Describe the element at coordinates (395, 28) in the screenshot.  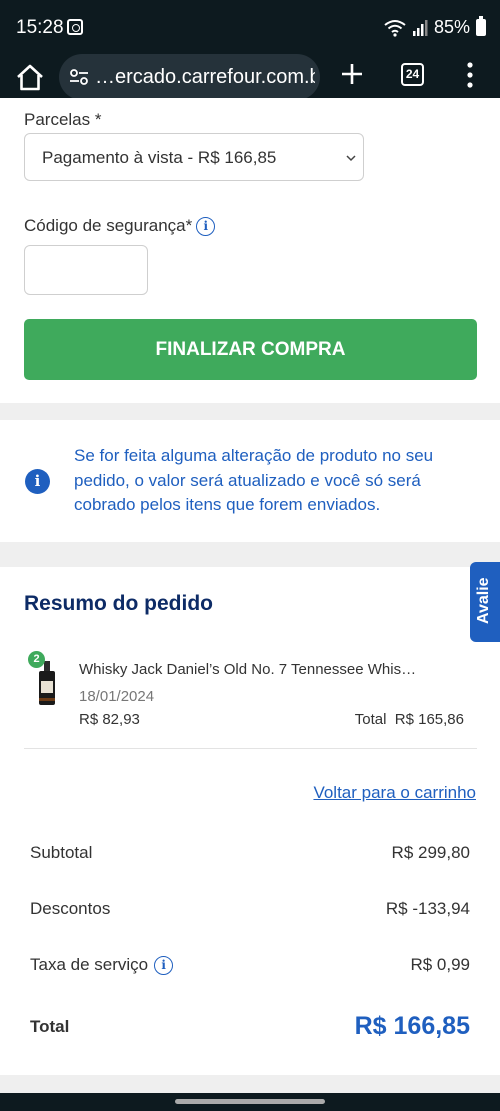
I see `wifi-icon` at that location.